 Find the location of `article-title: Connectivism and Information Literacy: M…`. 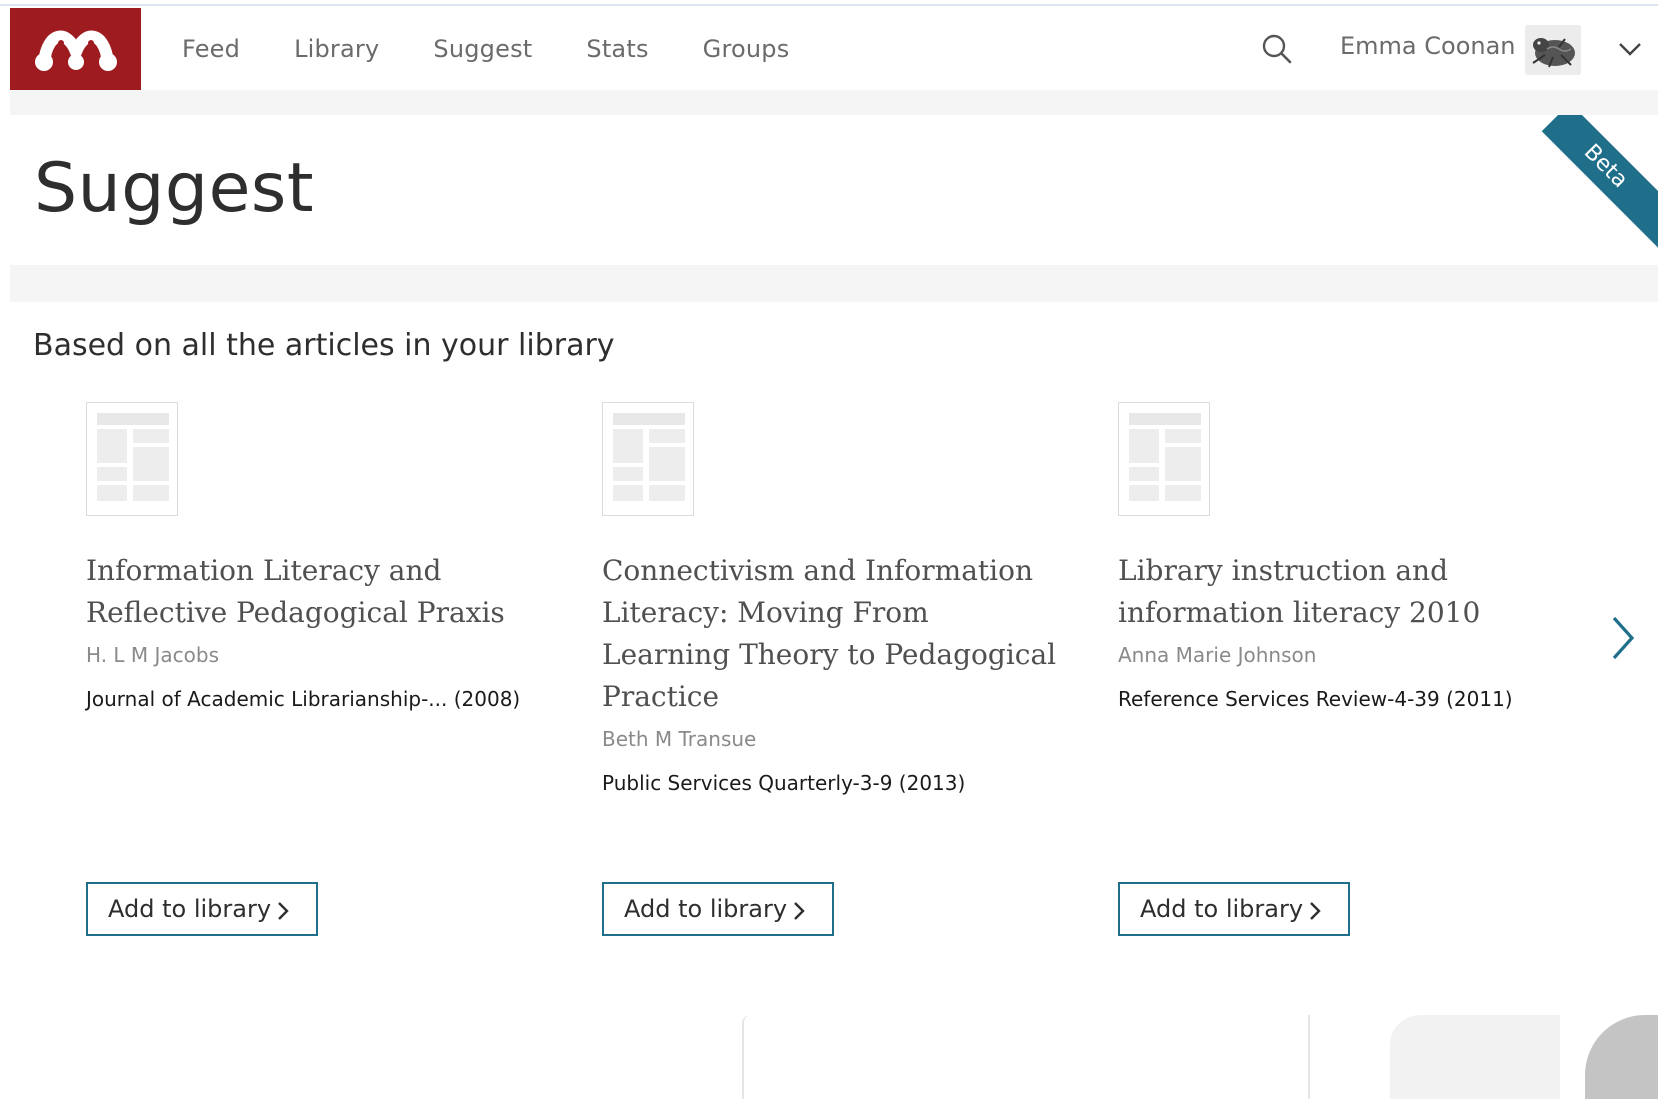

article-title: Connectivism and Information Literacy: M… is located at coordinates (832, 674).